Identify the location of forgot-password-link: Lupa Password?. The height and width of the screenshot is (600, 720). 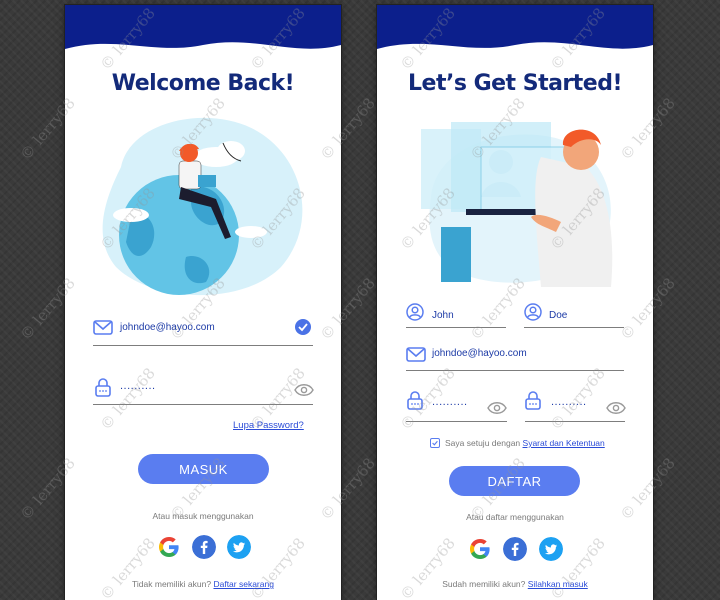
(268, 425).